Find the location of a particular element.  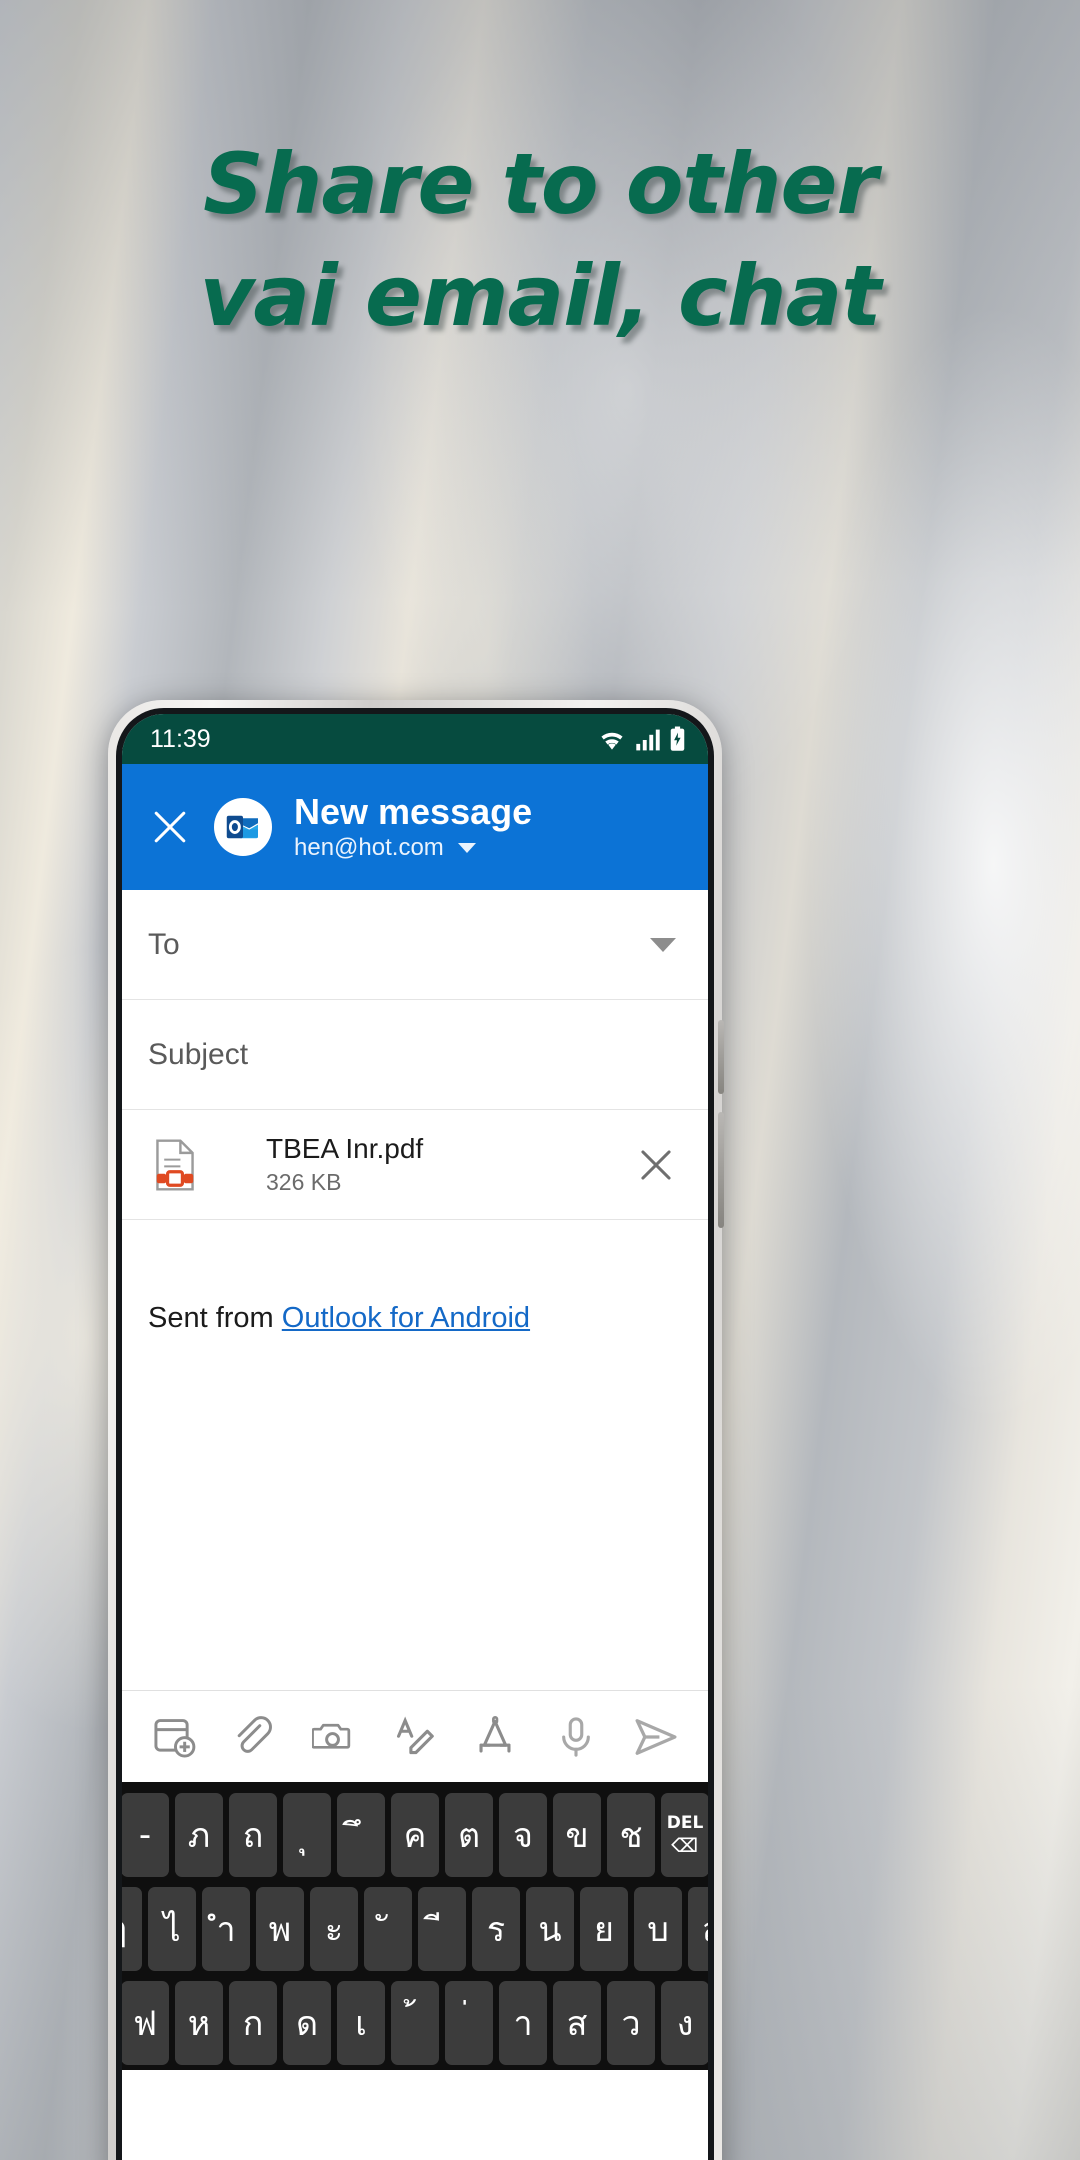

promo-headline: Share to other vai email, chat is located at coordinates (540, 240).